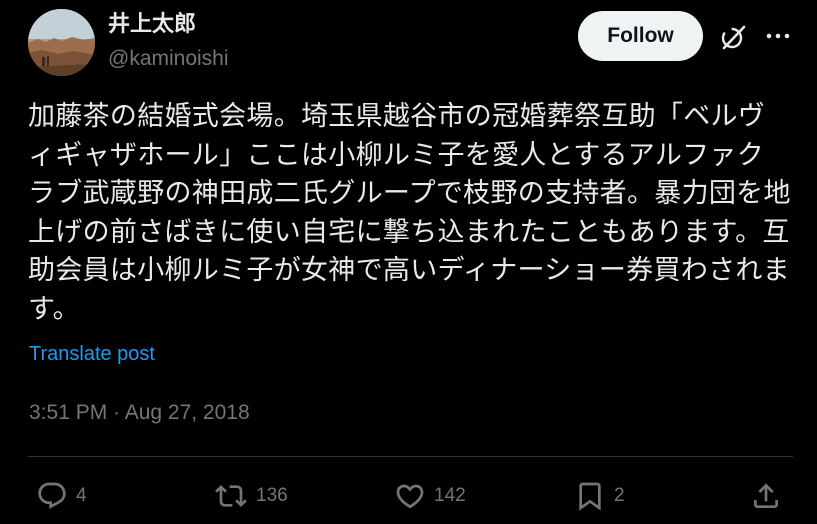 The width and height of the screenshot is (817, 524). I want to click on repost-icon, so click(231, 496).